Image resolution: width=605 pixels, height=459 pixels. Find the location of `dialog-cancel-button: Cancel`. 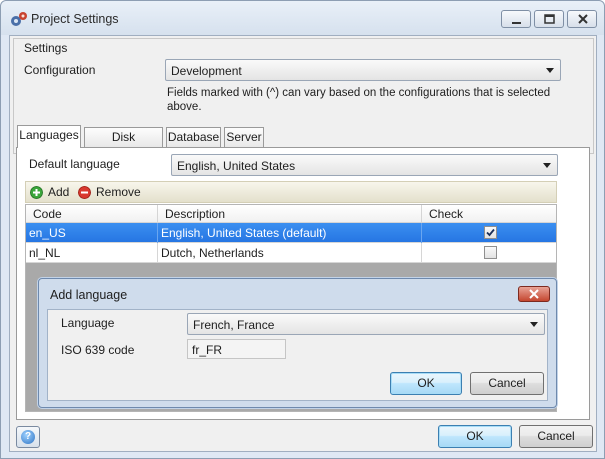

dialog-cancel-button: Cancel is located at coordinates (507, 383).